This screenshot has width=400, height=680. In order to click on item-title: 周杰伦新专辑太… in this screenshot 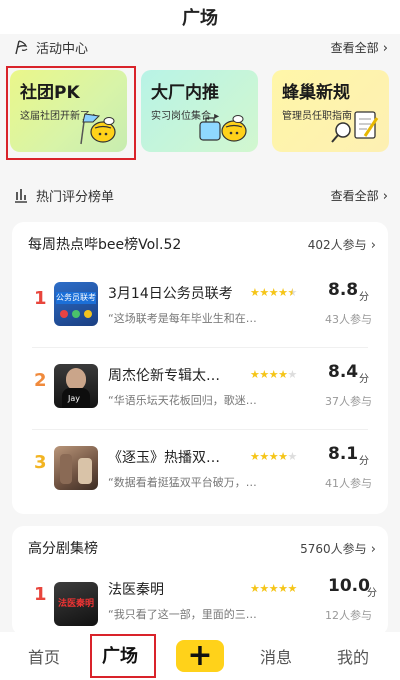, I will do `click(164, 376)`.